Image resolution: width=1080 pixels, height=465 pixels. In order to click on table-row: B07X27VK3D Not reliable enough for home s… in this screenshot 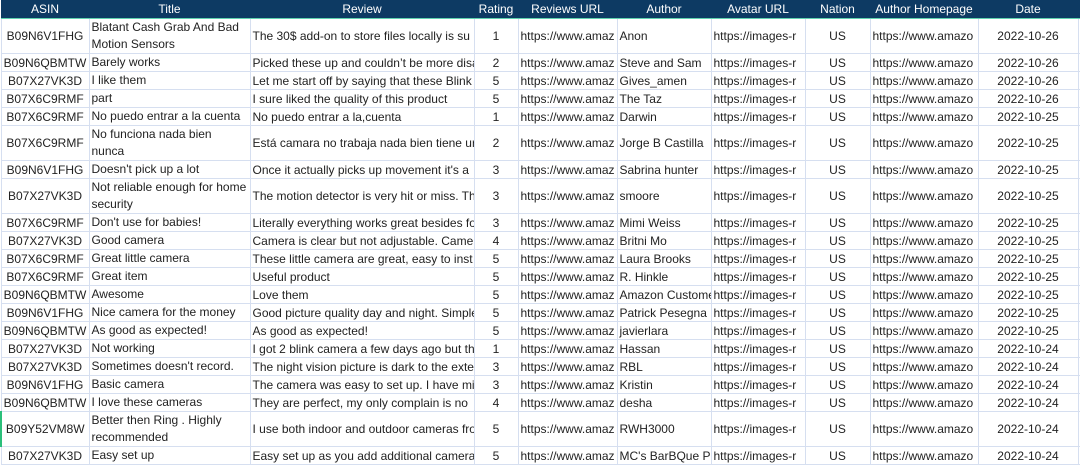, I will do `click(540, 196)`.